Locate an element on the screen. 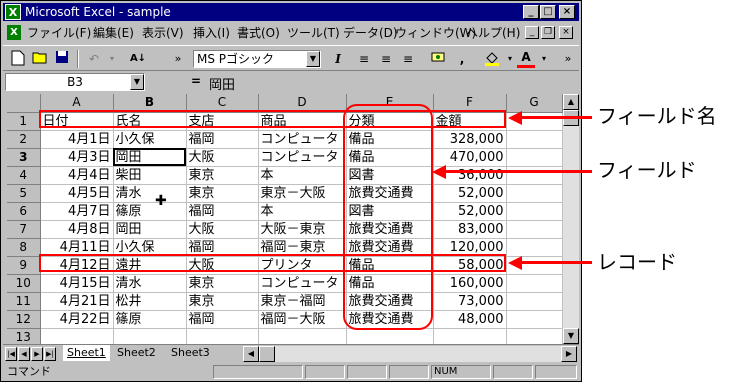 The height and width of the screenshot is (382, 741). minimize-button: _ is located at coordinates (531, 12).